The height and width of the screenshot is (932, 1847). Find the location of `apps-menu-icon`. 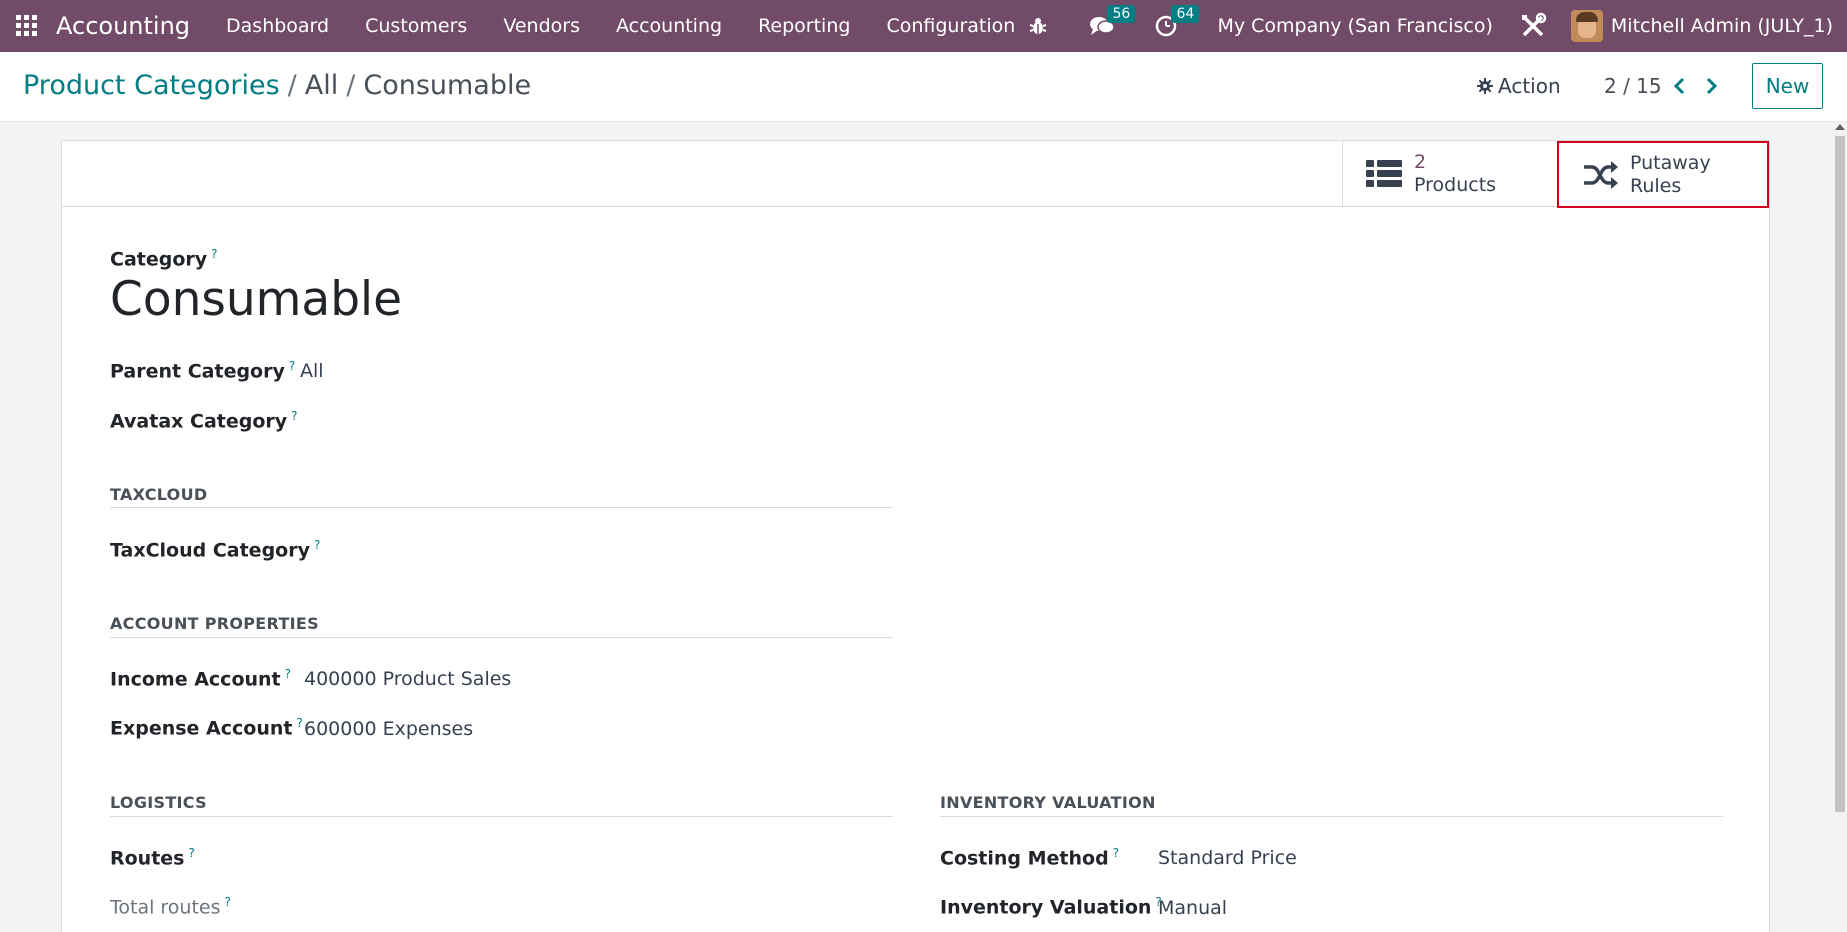

apps-menu-icon is located at coordinates (27, 26).